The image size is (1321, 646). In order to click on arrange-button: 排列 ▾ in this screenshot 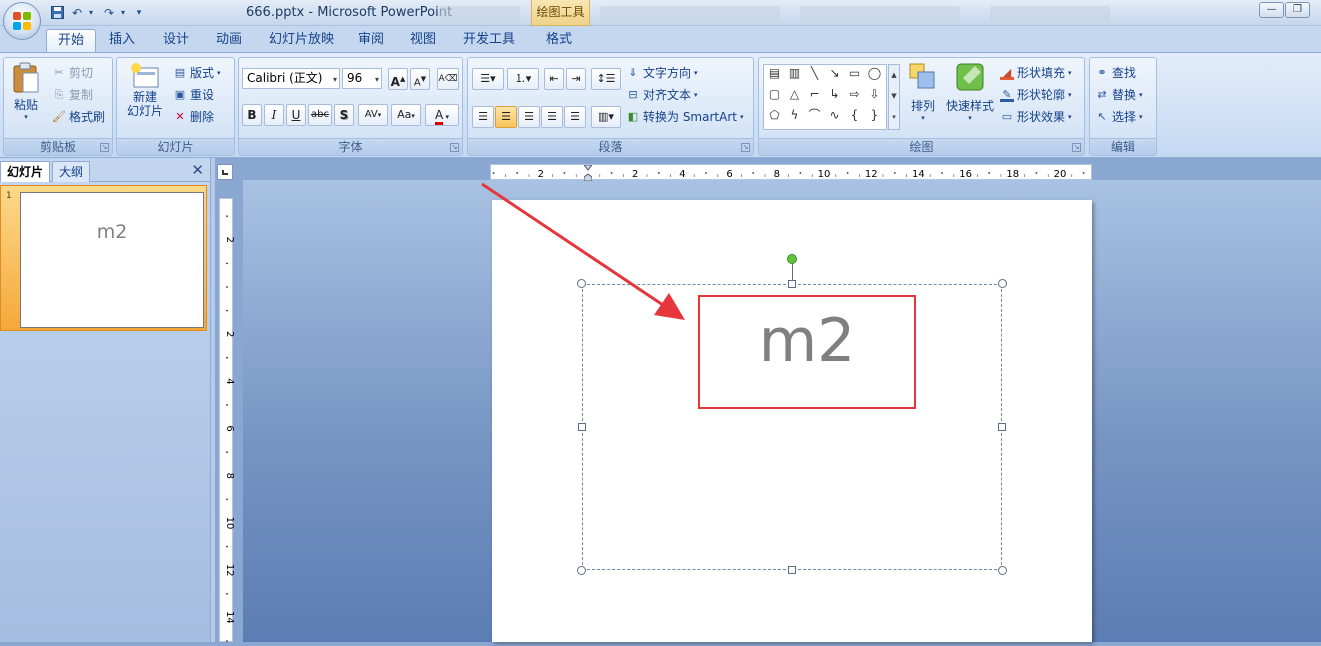, I will do `click(923, 98)`.